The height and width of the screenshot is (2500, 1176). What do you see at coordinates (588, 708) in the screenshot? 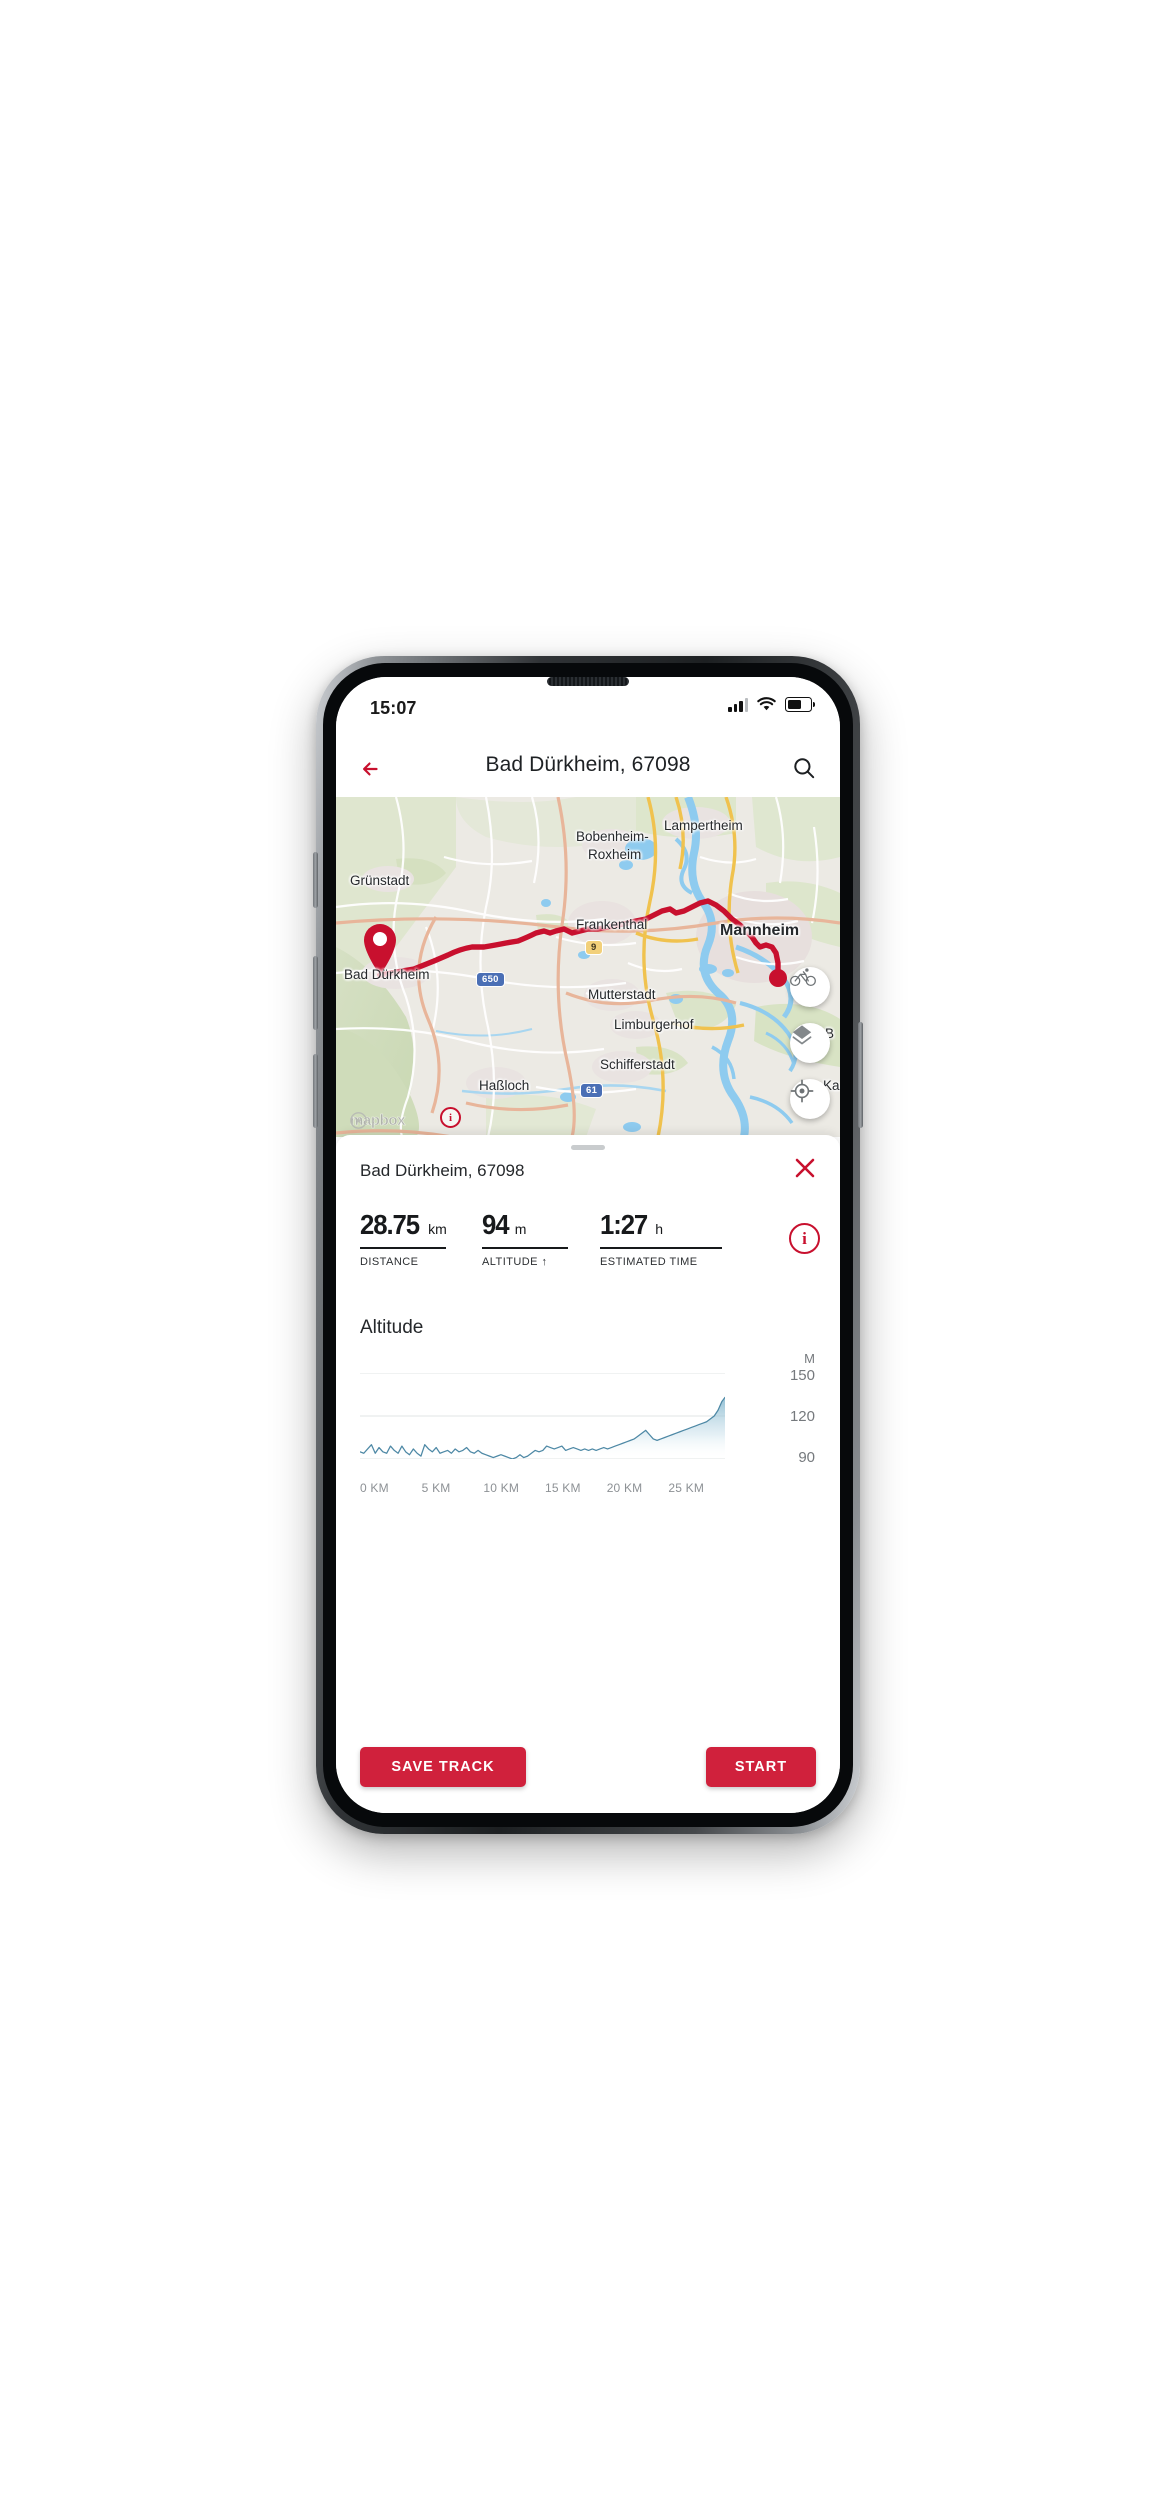
I see `status-bar: 15:07` at bounding box center [588, 708].